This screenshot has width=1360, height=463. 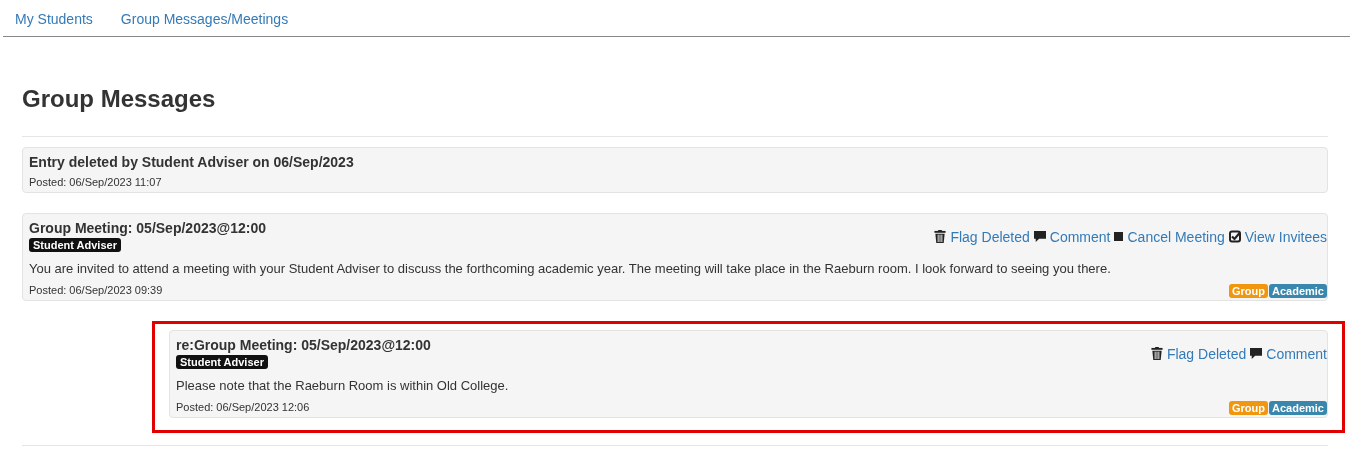 What do you see at coordinates (1176, 236) in the screenshot?
I see `action-link: Cancel Meeting` at bounding box center [1176, 236].